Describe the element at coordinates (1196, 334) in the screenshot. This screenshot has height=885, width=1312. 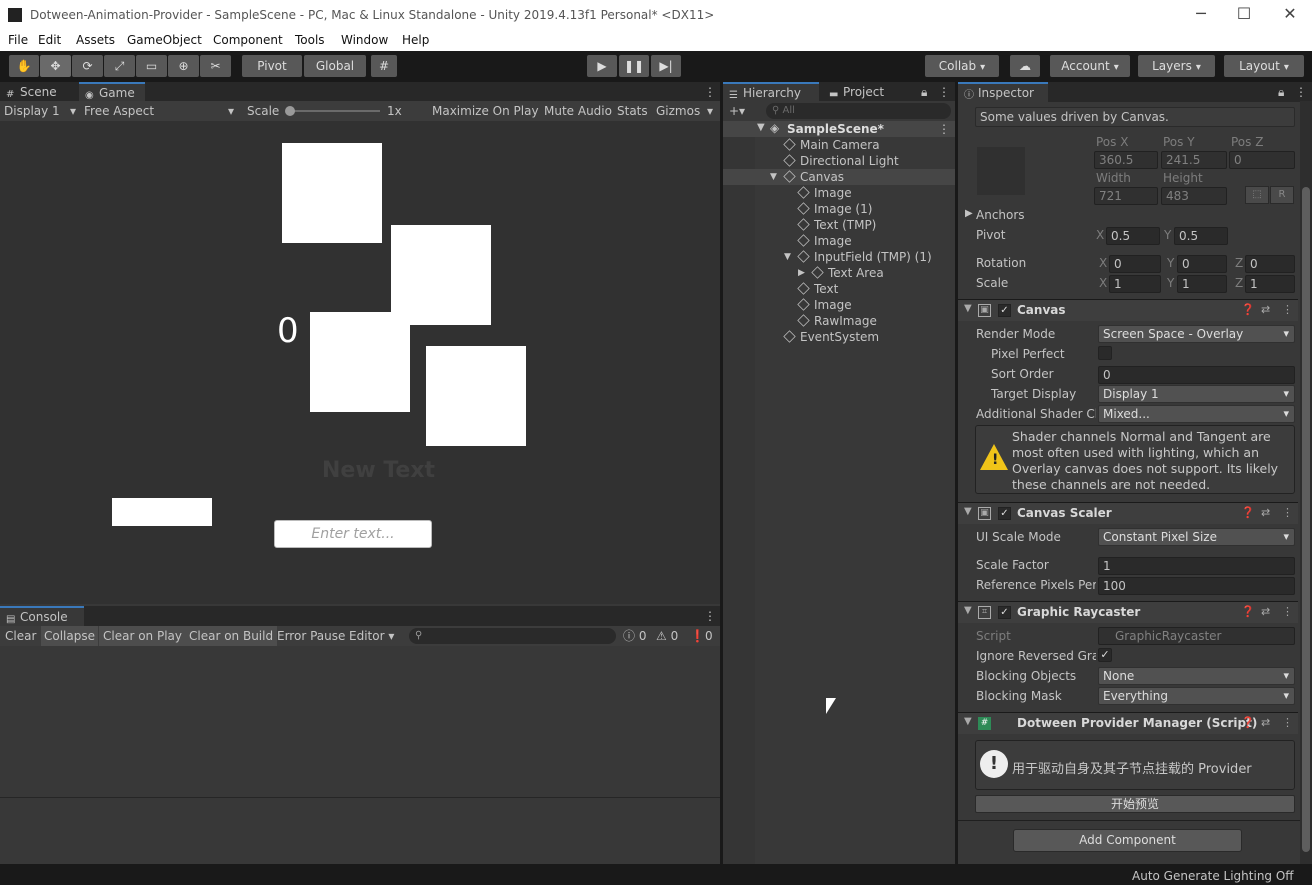
I see `render-mode-dropdown: Screen Space - Overlay` at that location.